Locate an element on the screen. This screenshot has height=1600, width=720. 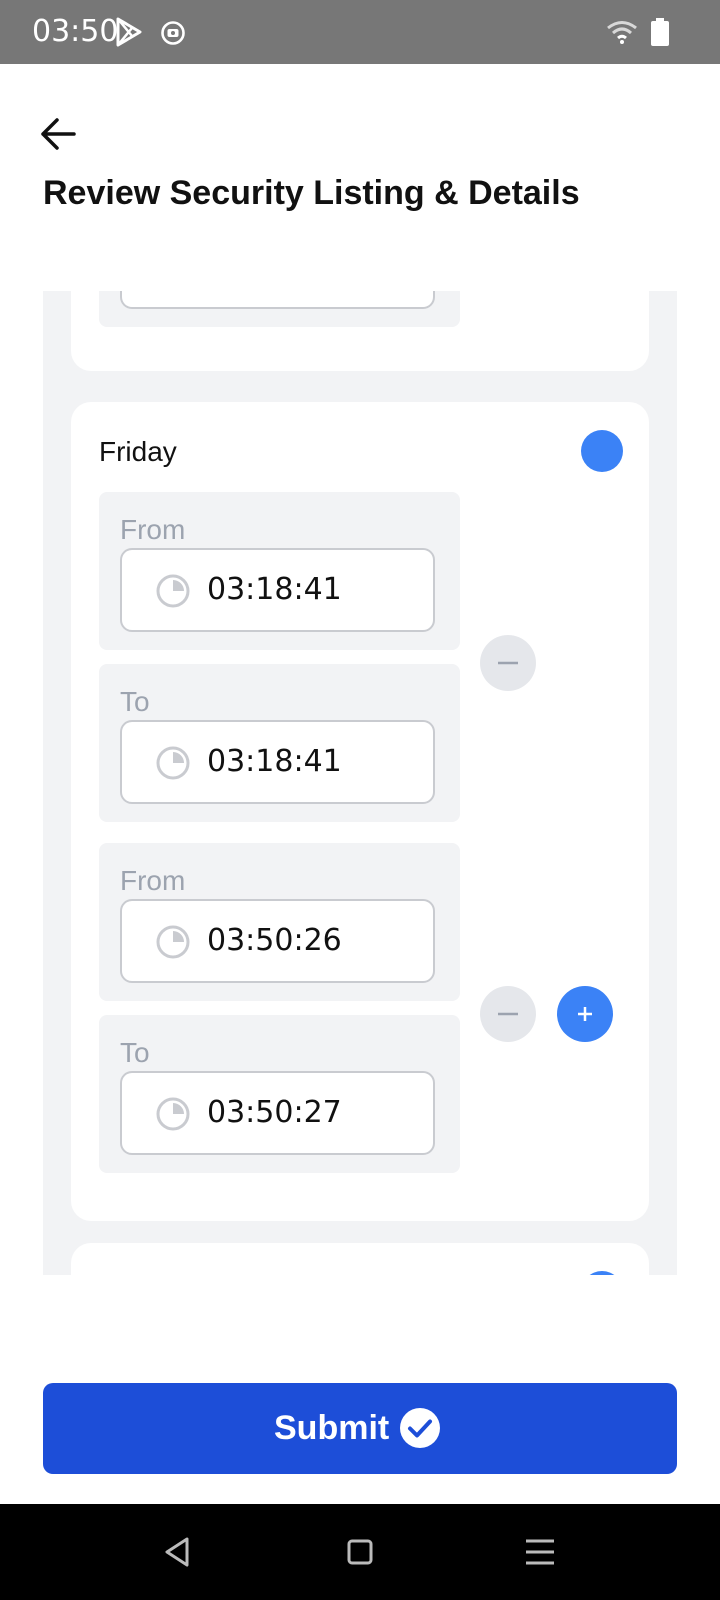
navigation-bar is located at coordinates (360, 1552).